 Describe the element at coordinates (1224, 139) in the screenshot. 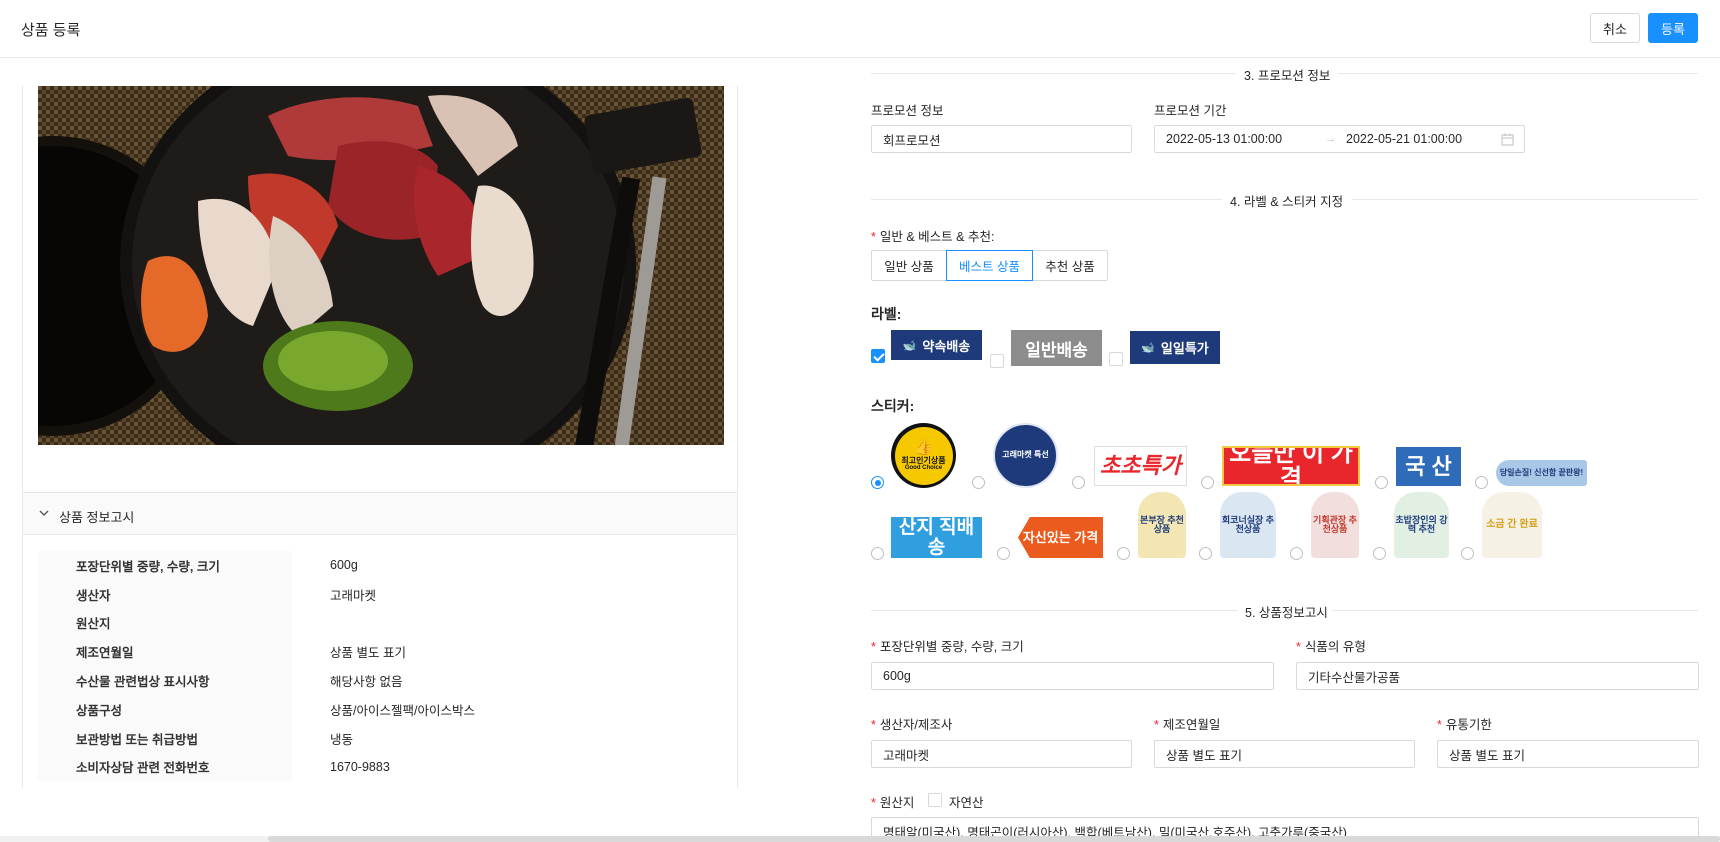

I see `period-start: 2022-05-13 01:00:00` at that location.